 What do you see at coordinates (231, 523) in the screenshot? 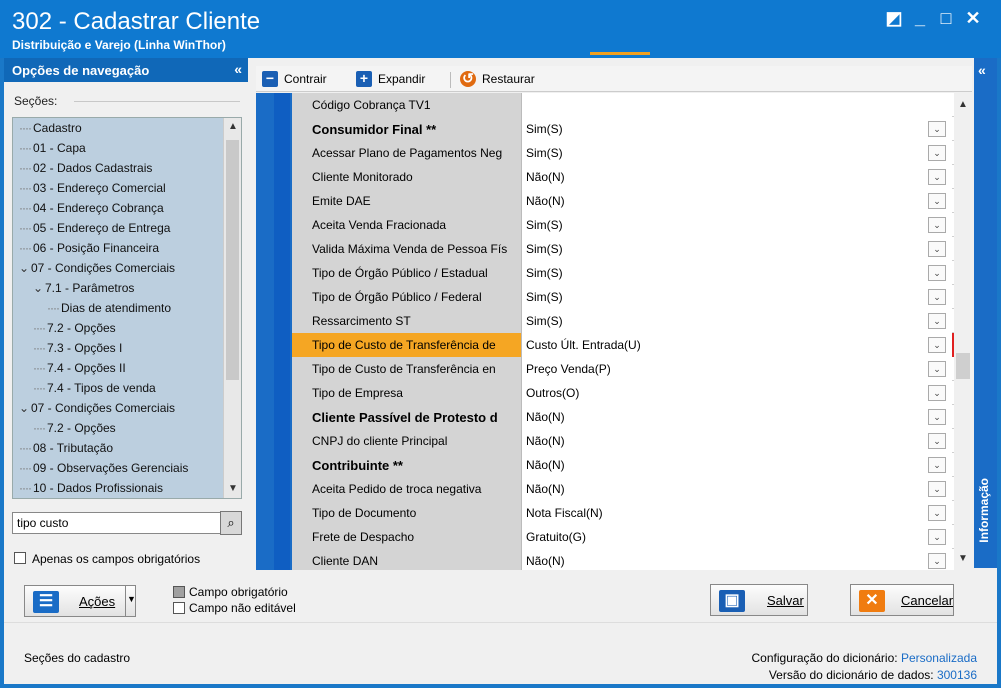
I see `search-icon: ⌕` at bounding box center [231, 523].